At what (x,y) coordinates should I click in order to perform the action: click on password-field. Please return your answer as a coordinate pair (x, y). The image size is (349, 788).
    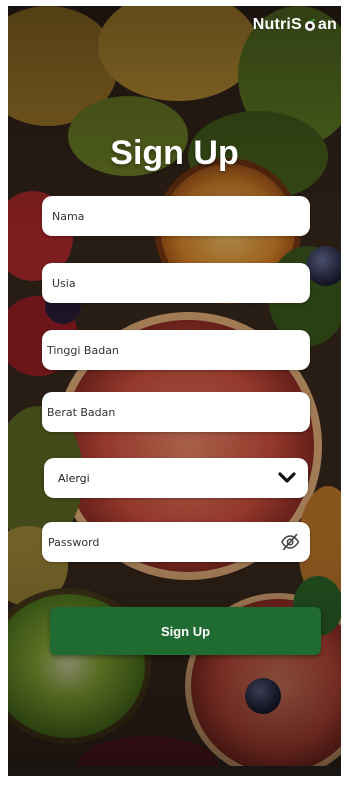
    Looking at the image, I should click on (176, 542).